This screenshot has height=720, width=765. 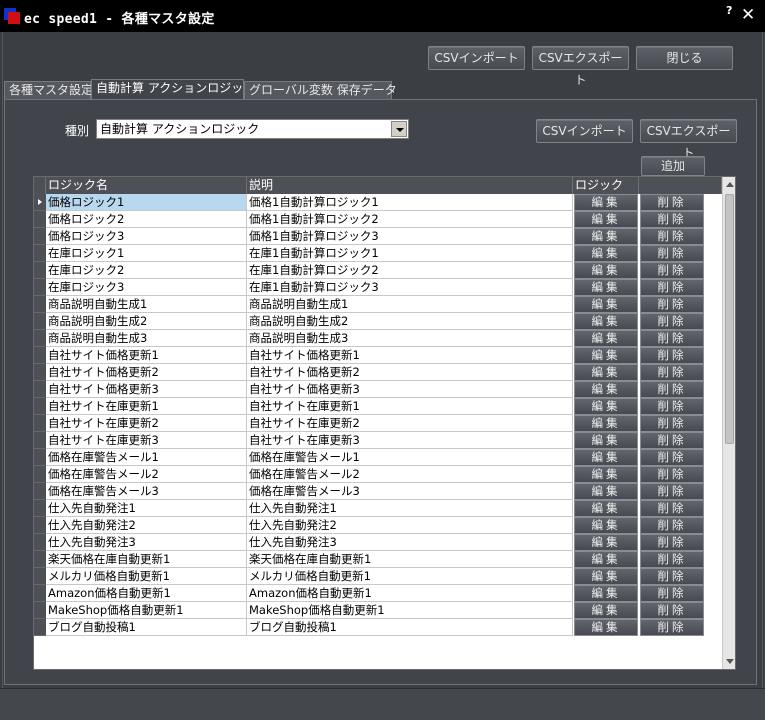 I want to click on description-cell: 仕入先自動発注3, so click(x=410, y=542).